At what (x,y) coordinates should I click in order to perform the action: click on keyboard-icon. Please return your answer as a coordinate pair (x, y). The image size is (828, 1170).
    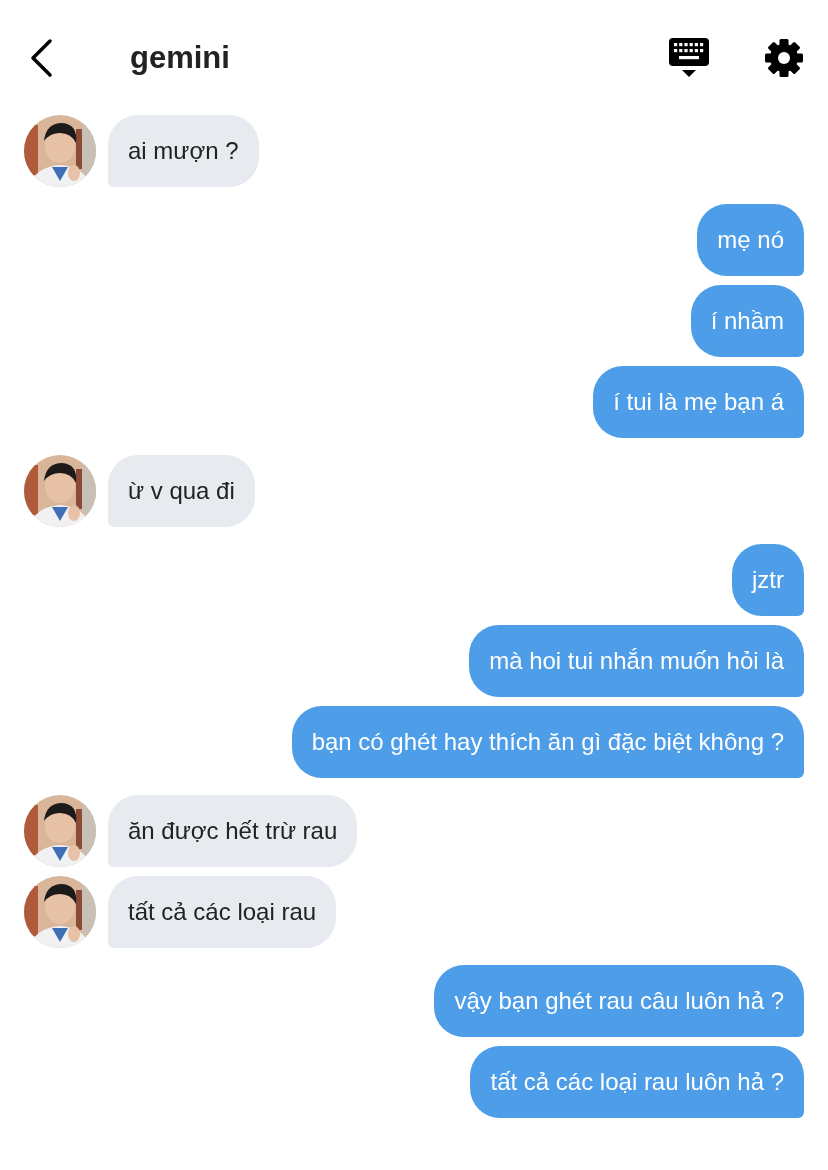
    Looking at the image, I should click on (689, 57).